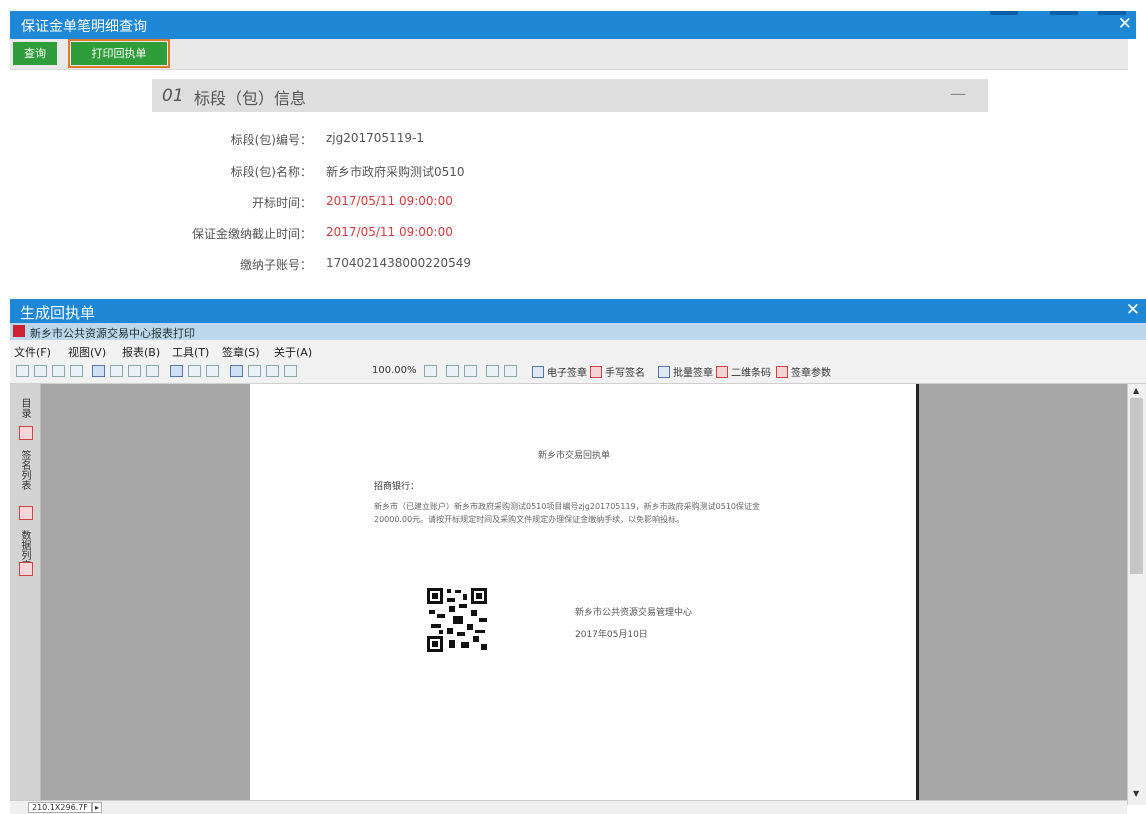  Describe the element at coordinates (375, 138) in the screenshot. I see `field-value: zjg201705119-1` at that location.